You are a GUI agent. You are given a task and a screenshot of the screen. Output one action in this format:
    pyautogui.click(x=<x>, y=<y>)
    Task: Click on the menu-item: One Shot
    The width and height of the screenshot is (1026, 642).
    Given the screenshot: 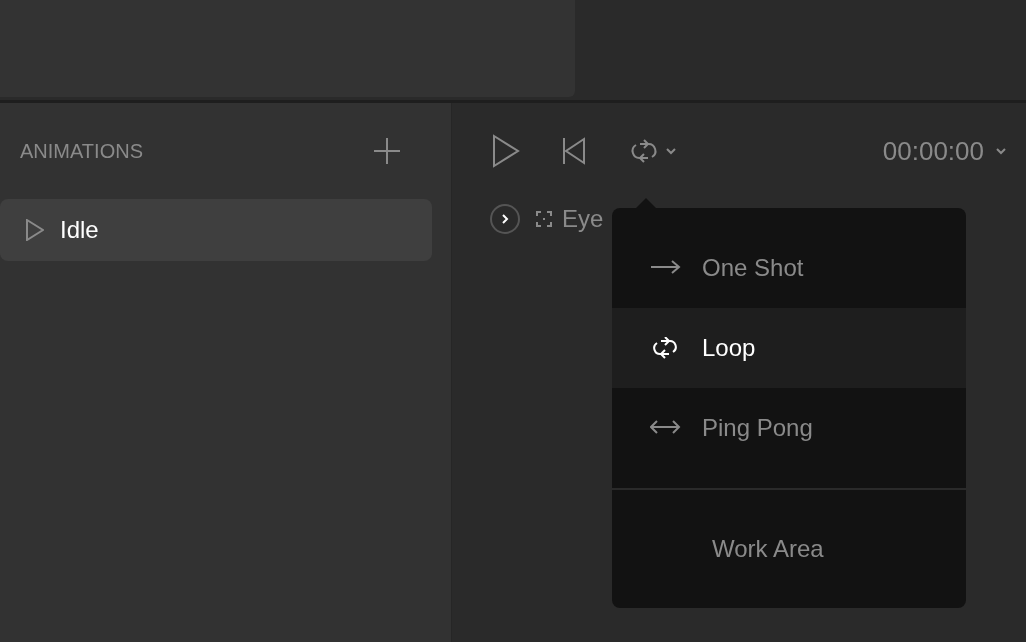 What is the action you would take?
    pyautogui.click(x=789, y=268)
    